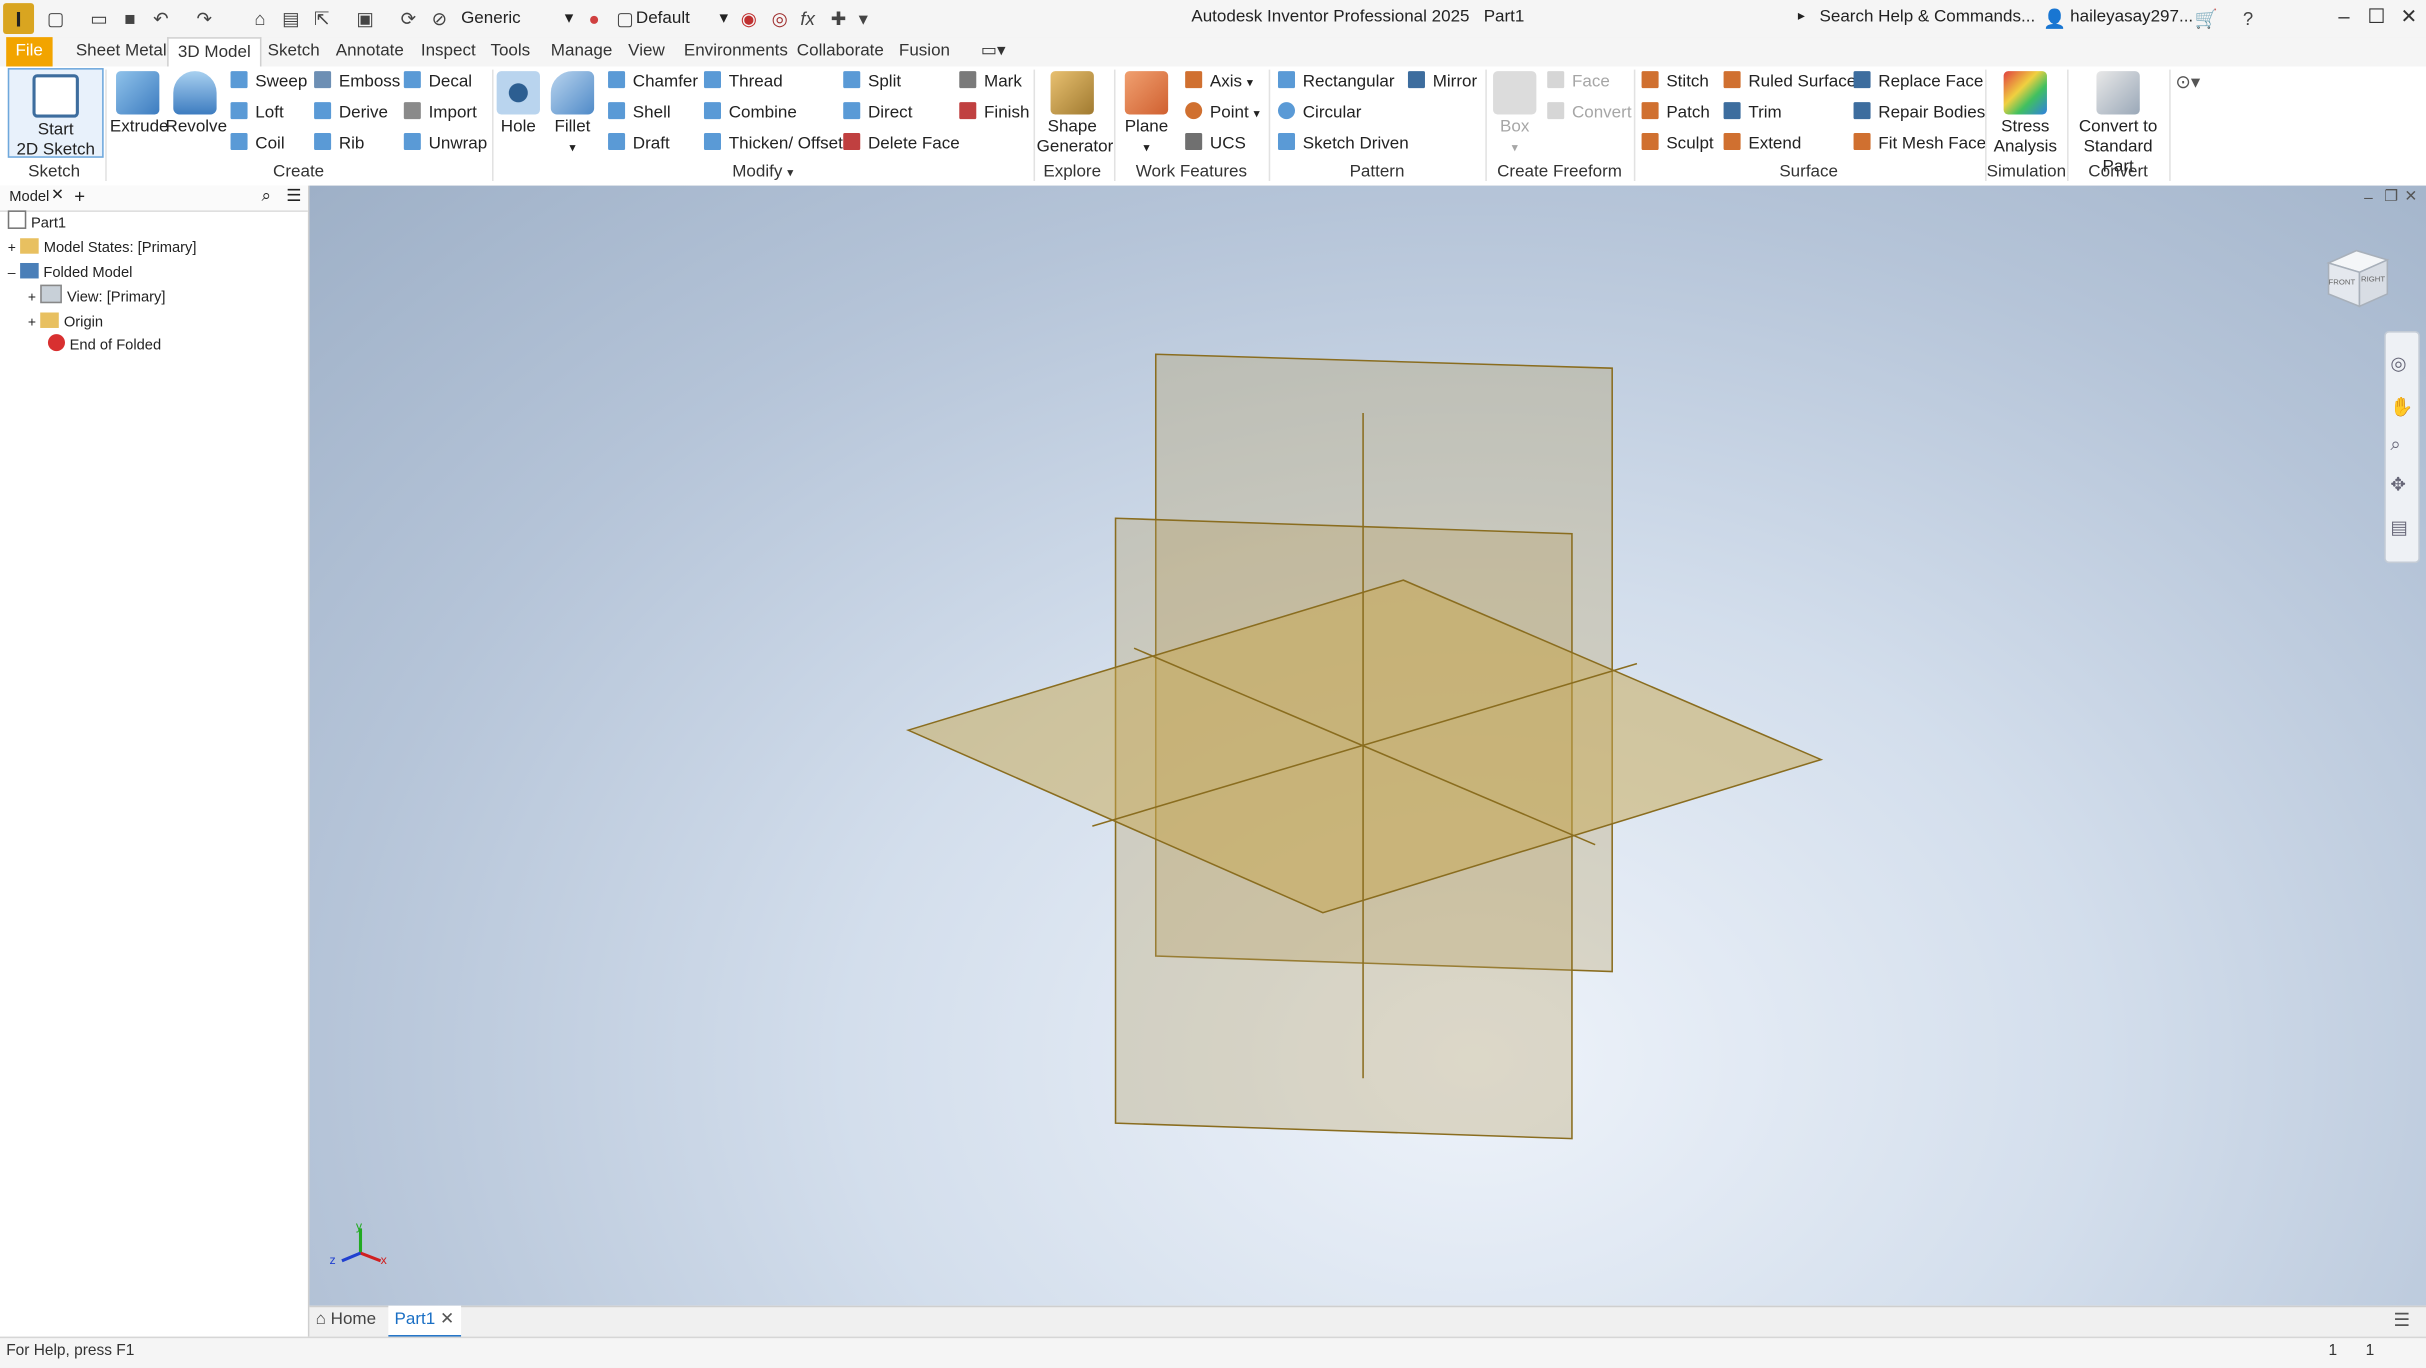 This screenshot has width=2426, height=1368. I want to click on save-icon: ■, so click(130, 18).